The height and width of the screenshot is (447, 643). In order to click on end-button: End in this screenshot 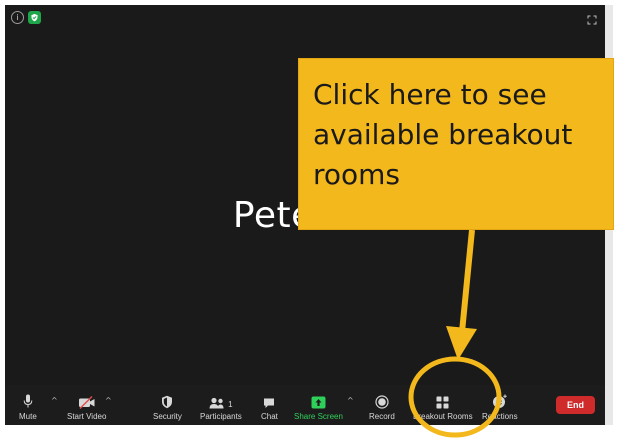, I will do `click(575, 405)`.